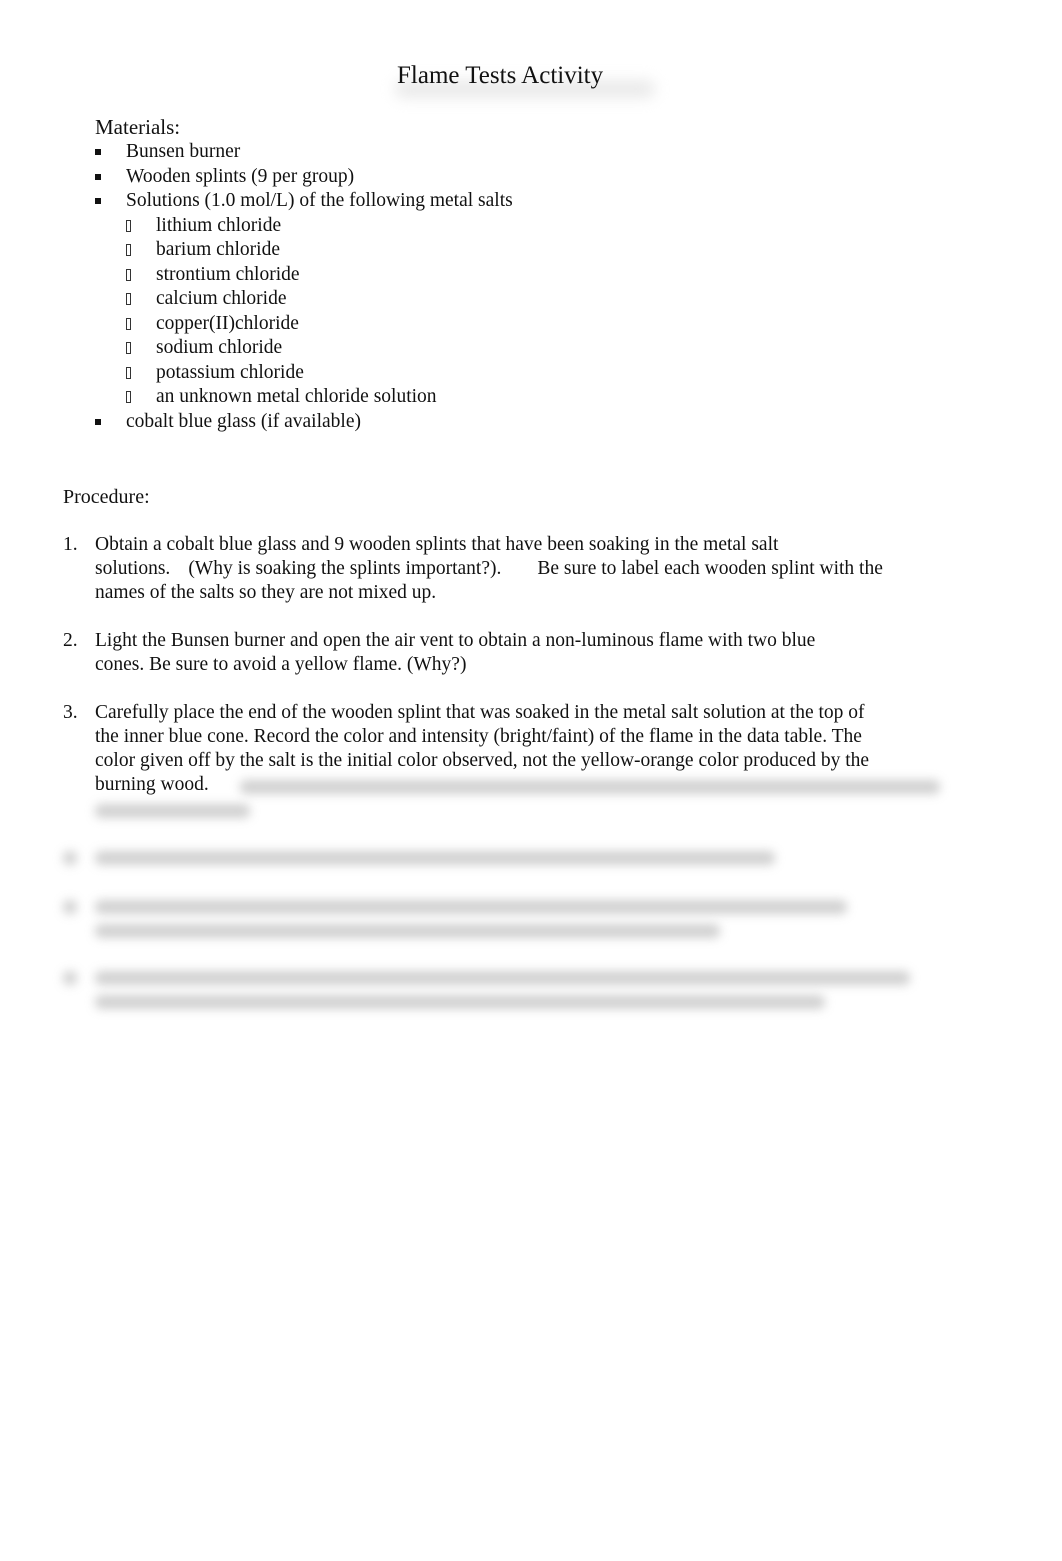  What do you see at coordinates (500, 75) in the screenshot?
I see `document-title: Flame Tests Activity` at bounding box center [500, 75].